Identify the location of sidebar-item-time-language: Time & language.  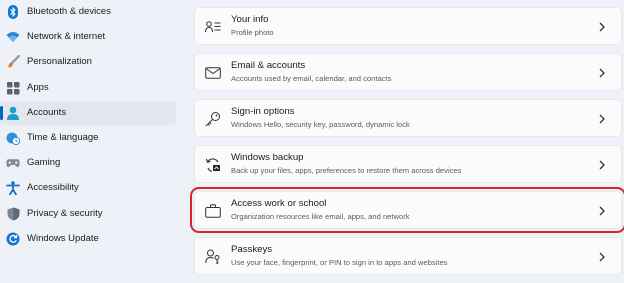
(88, 138).